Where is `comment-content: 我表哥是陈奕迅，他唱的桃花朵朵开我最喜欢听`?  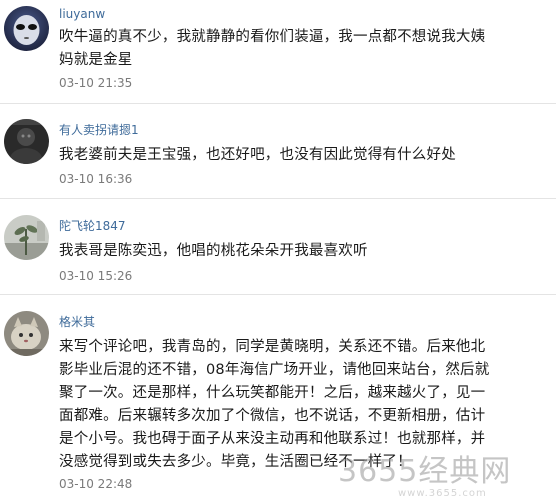
comment-content: 我表哥是陈奕迅，他唱的桃花朵朵开我最喜欢听 is located at coordinates (213, 251).